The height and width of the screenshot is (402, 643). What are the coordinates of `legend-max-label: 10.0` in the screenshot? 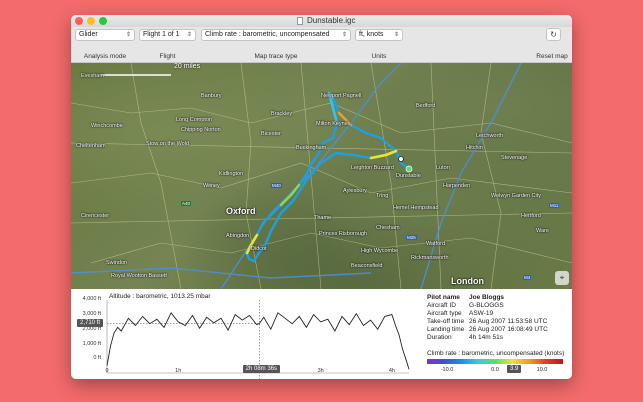 It's located at (542, 370).